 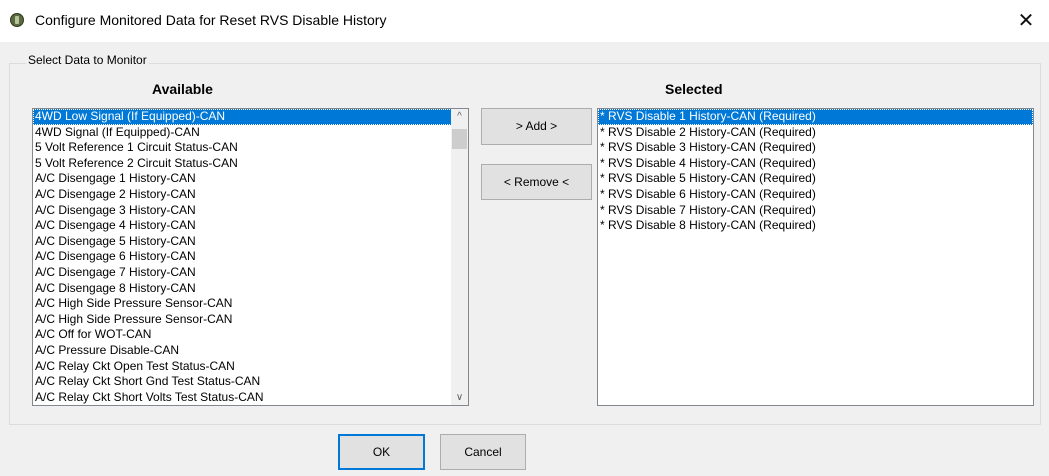 What do you see at coordinates (17, 20) in the screenshot?
I see `app-logo-icon` at bounding box center [17, 20].